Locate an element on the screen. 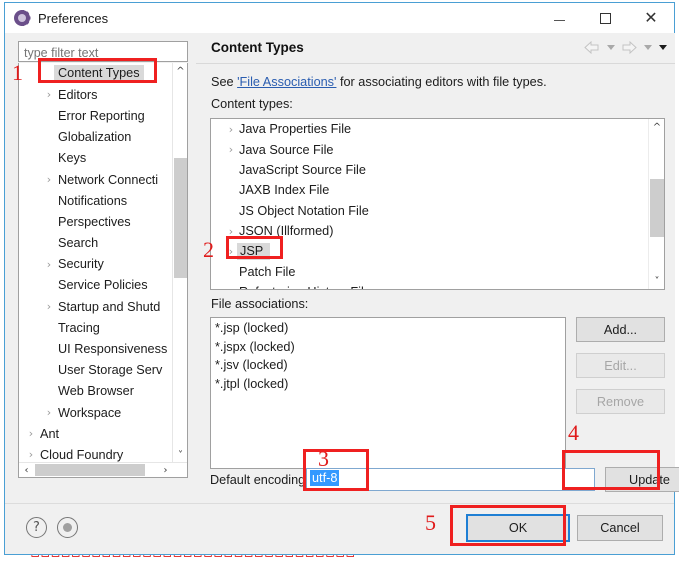  tree-scroll-right-icon: › is located at coordinates (165, 470).